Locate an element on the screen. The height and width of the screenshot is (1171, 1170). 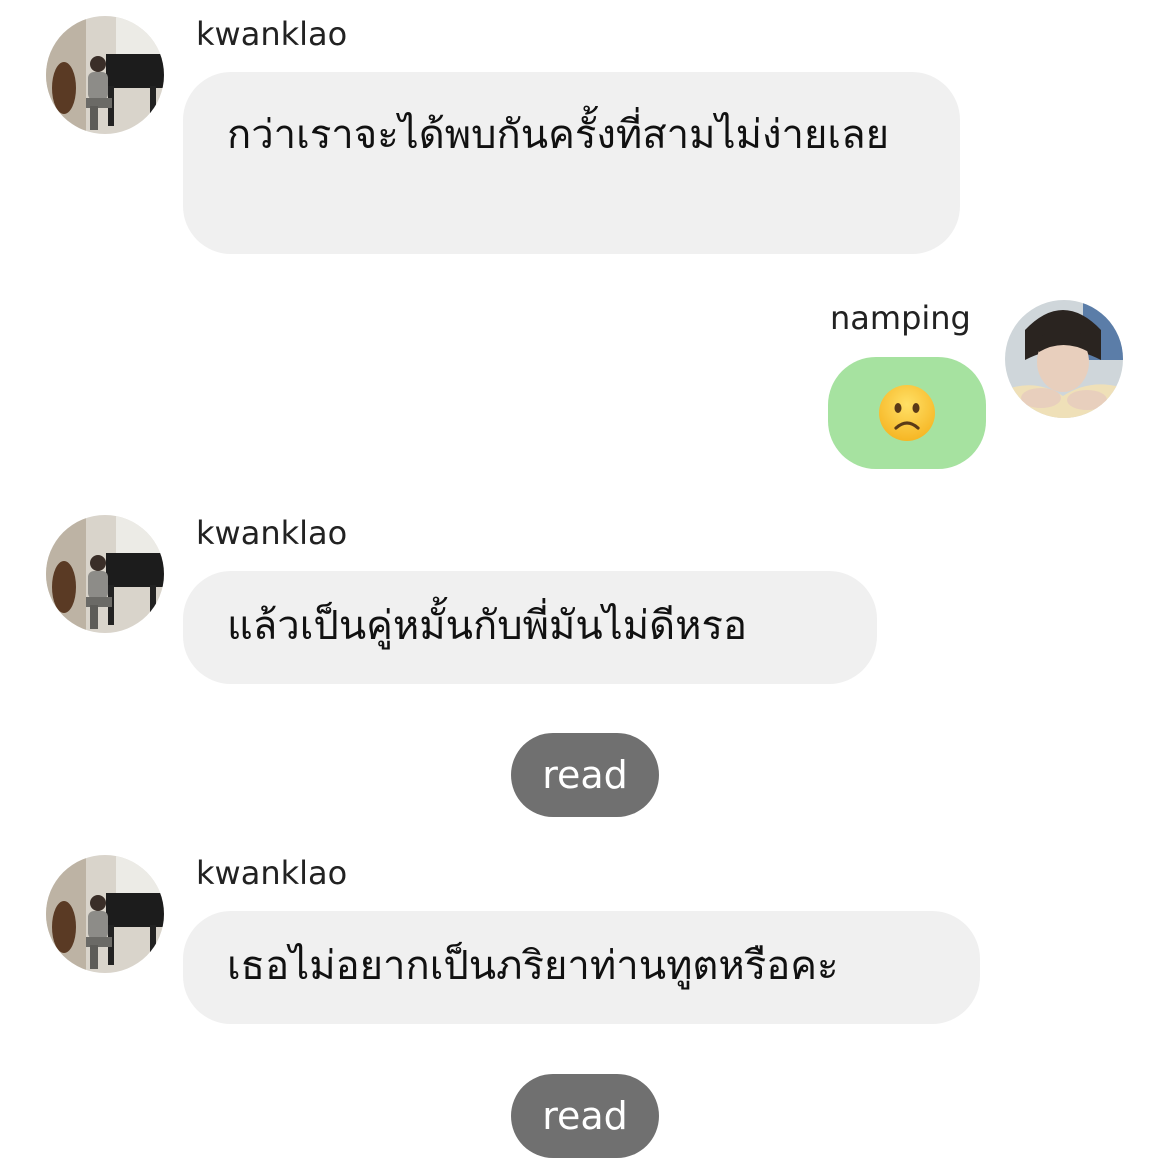
message-text: แล้วเป็นคู่หมั้นกับพี่มันไม่ดีหรอ is located at coordinates (487, 626).